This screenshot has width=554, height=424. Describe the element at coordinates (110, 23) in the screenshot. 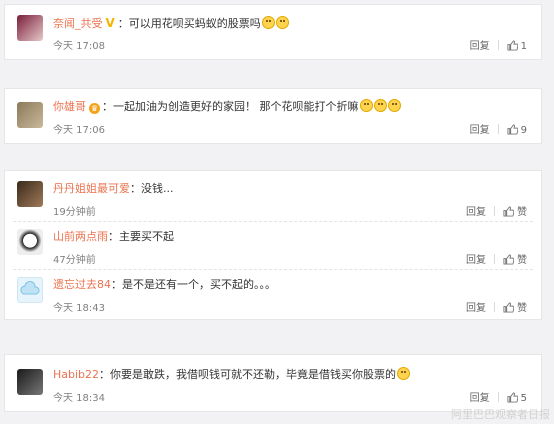

I see `verified-badge-icon: V` at that location.